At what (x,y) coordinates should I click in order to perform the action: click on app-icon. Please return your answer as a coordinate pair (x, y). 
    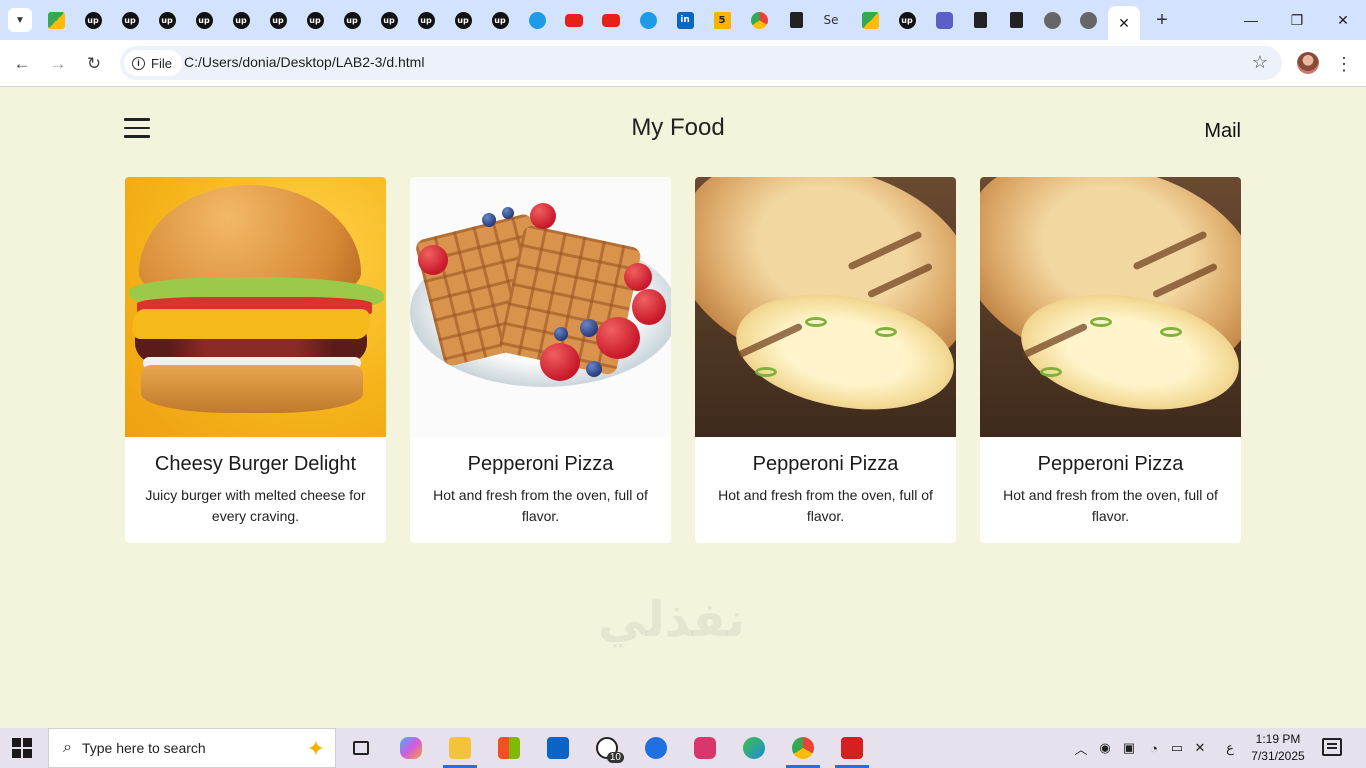
    Looking at the image, I should click on (705, 748).